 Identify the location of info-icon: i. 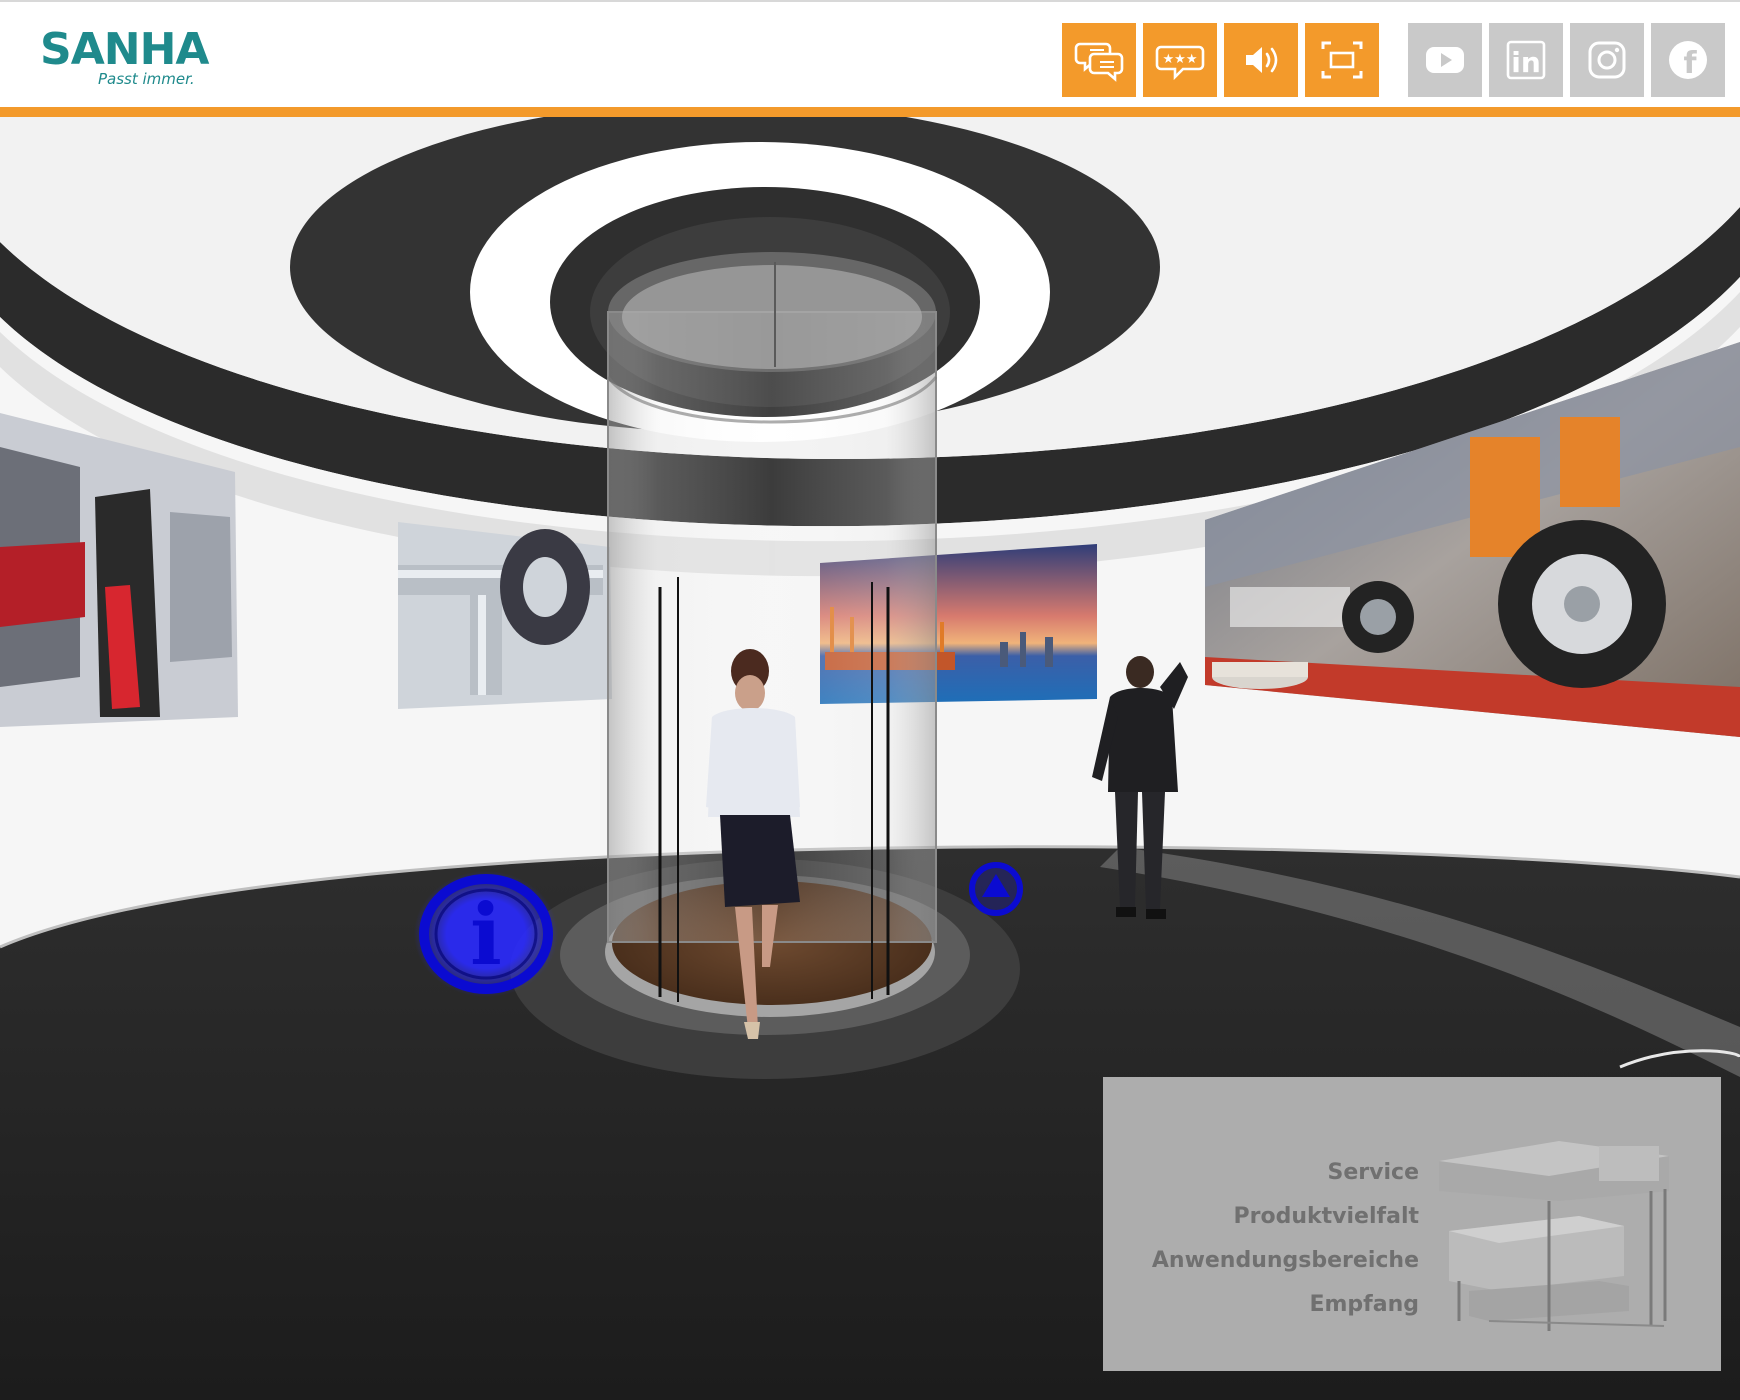
(486, 934).